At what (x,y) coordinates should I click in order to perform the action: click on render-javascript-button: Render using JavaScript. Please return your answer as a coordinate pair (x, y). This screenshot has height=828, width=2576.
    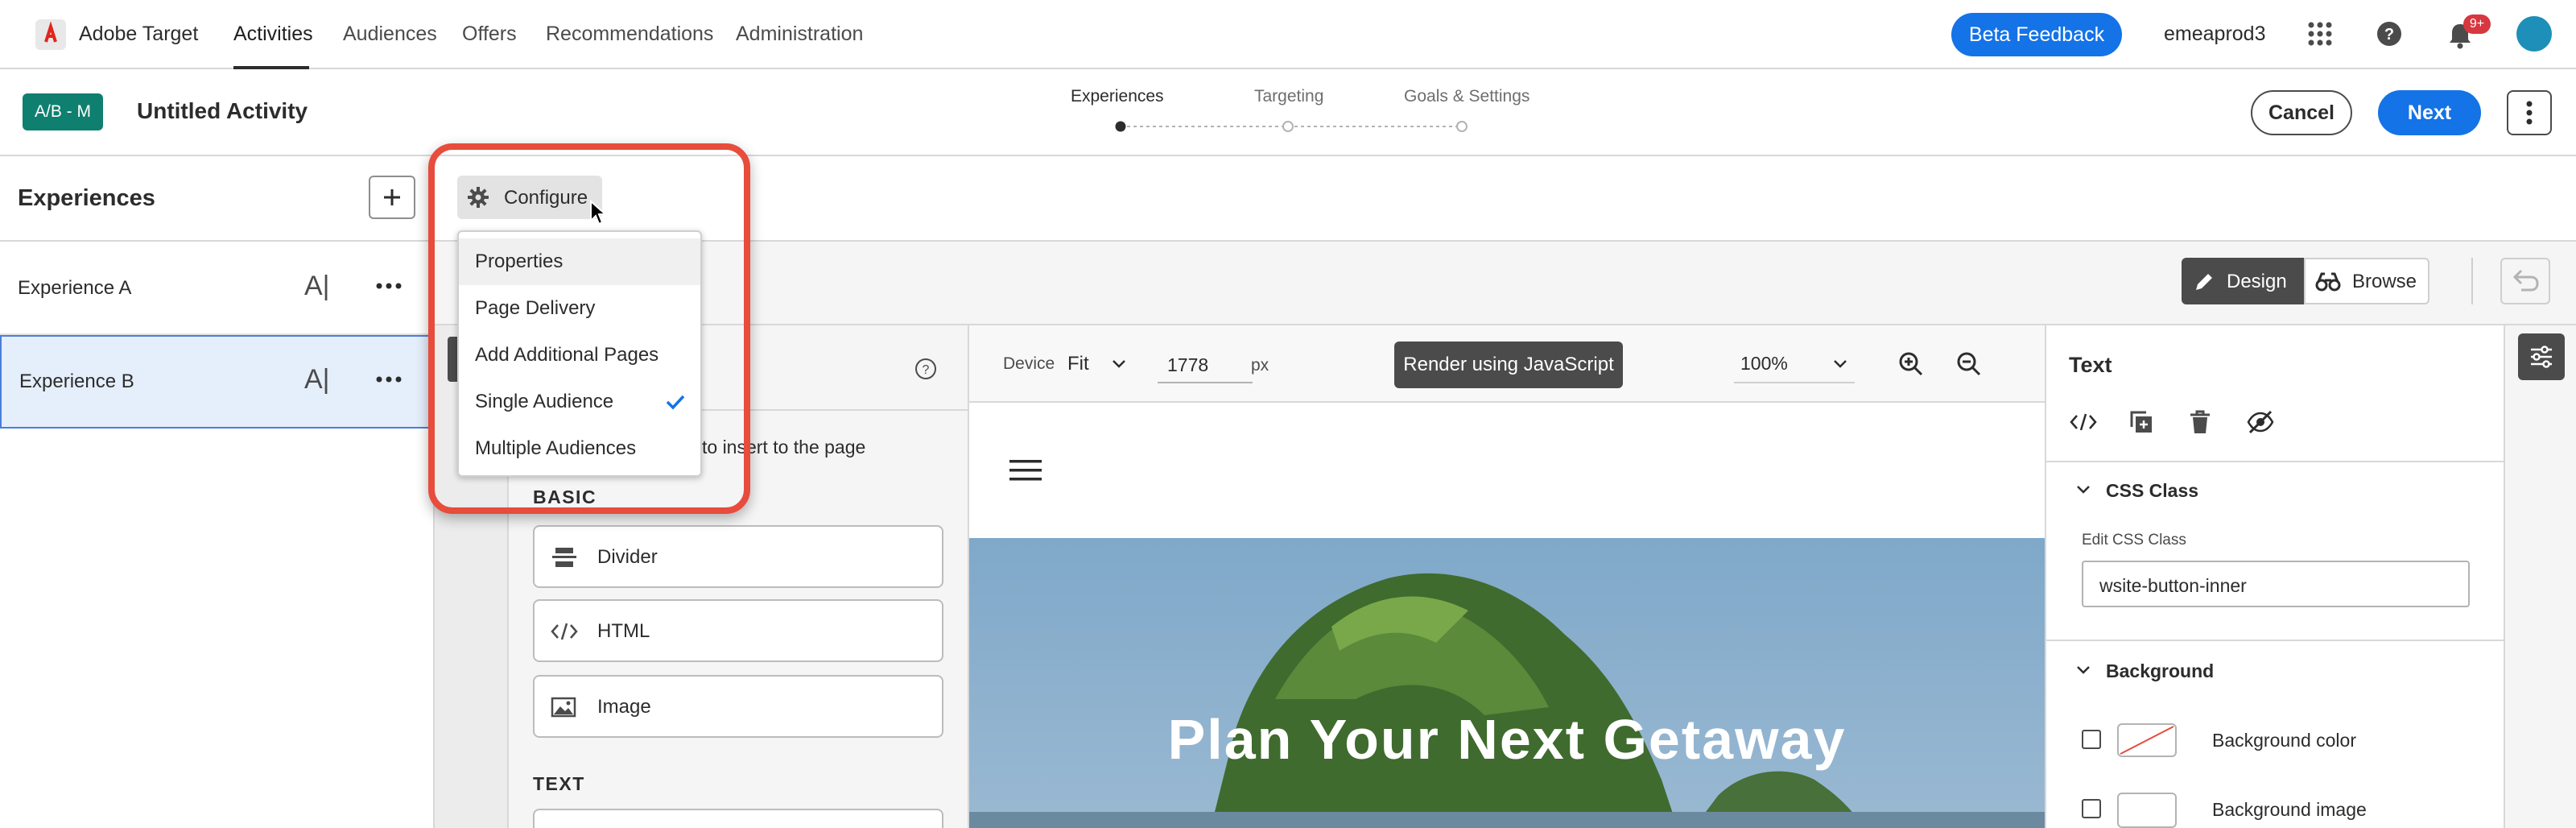
    Looking at the image, I should click on (1508, 365).